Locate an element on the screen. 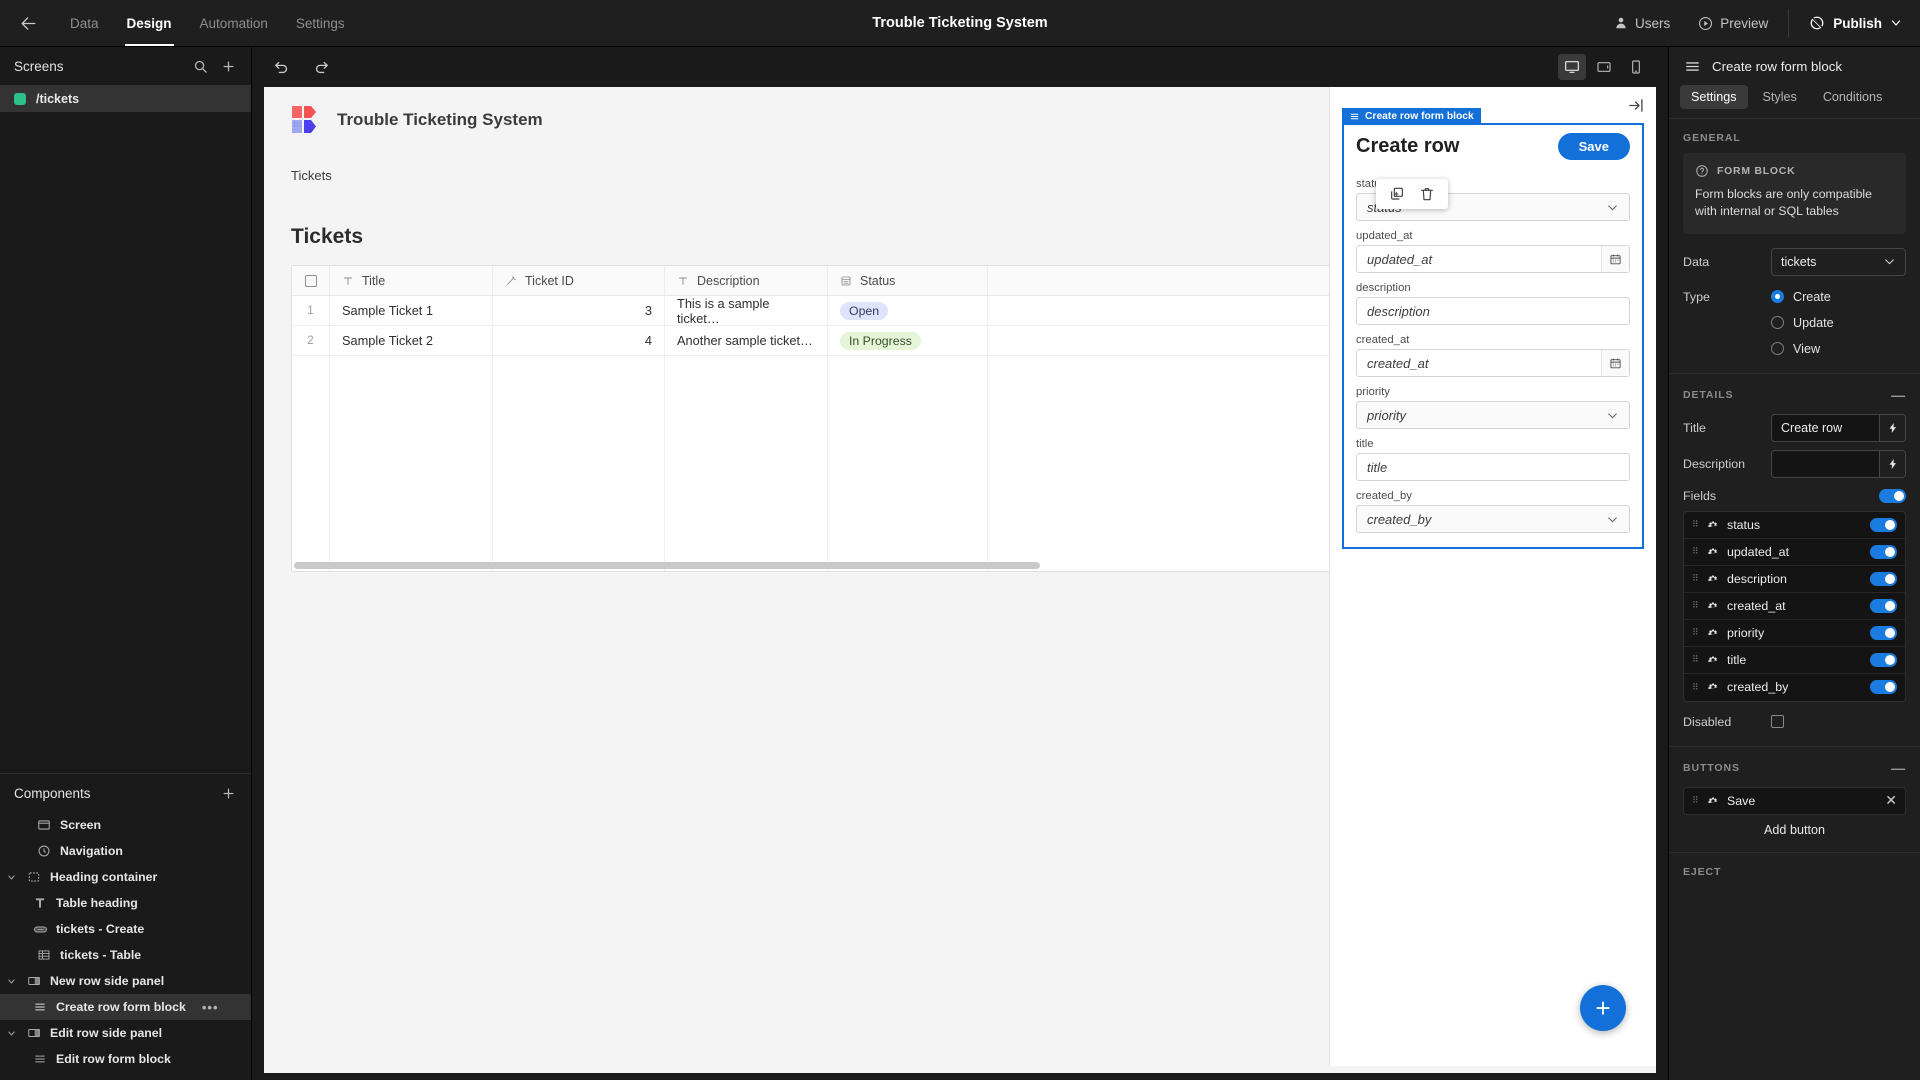 This screenshot has height=1080, width=1920. component-tickets-table: tickets - Table is located at coordinates (125, 955).